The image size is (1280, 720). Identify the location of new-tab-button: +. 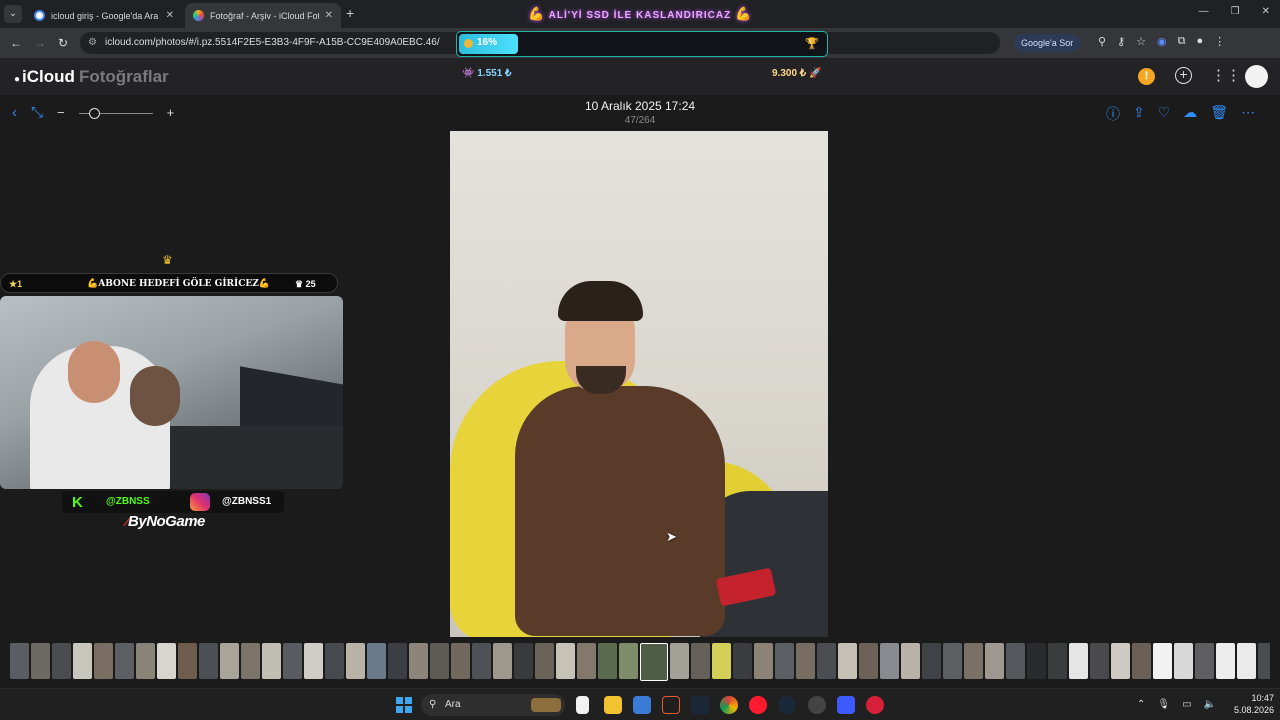
(350, 13).